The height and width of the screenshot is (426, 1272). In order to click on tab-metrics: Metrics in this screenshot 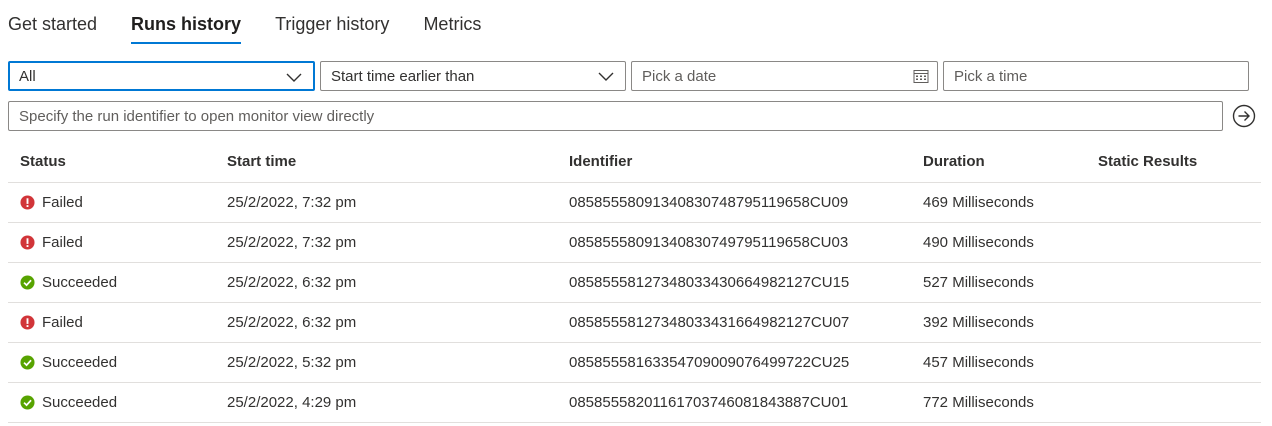, I will do `click(452, 24)`.